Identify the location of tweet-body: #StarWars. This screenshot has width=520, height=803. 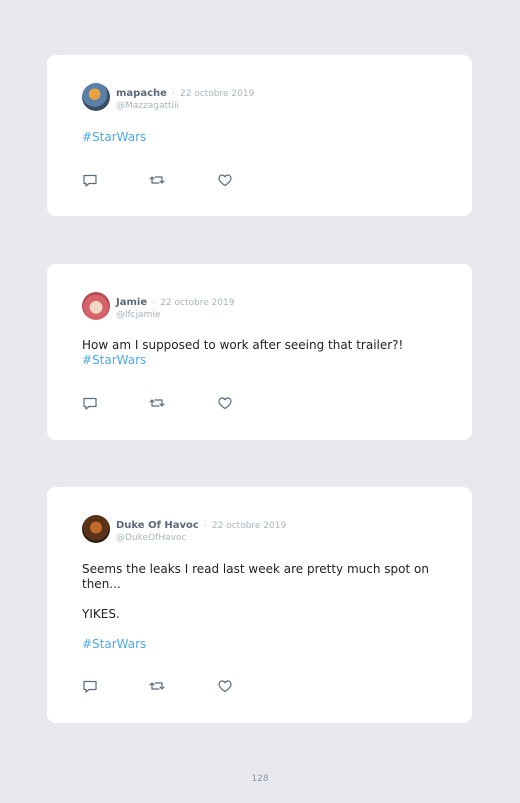
(262, 137).